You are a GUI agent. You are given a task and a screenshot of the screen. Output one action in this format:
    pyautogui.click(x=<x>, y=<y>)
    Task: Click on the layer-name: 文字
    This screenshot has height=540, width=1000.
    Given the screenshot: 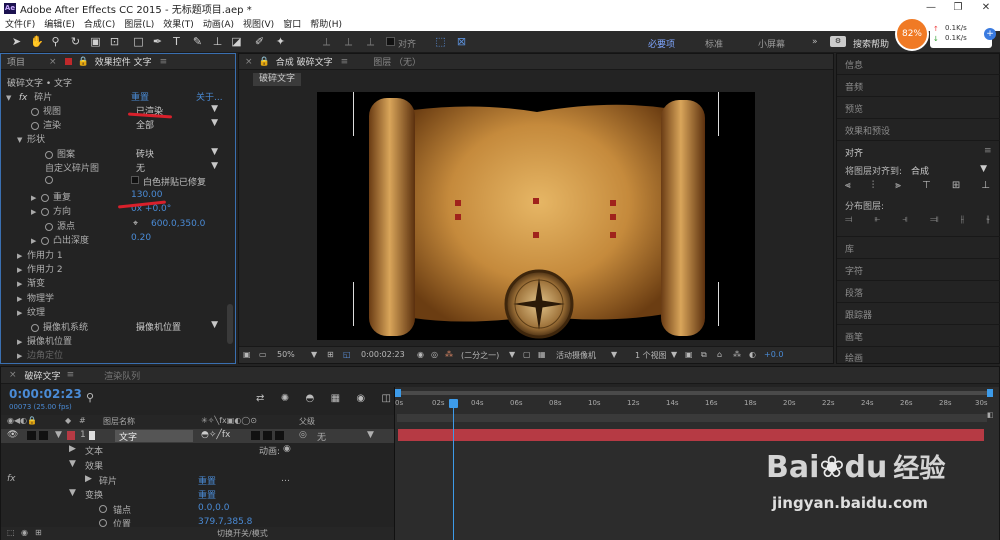 What is the action you would take?
    pyautogui.click(x=154, y=436)
    